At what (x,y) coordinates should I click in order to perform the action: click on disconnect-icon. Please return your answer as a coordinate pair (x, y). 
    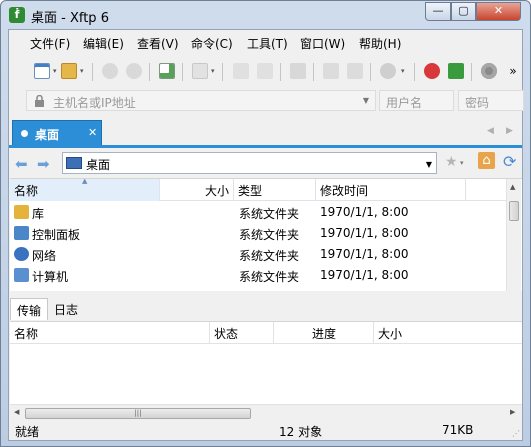
    Looking at the image, I should click on (110, 71).